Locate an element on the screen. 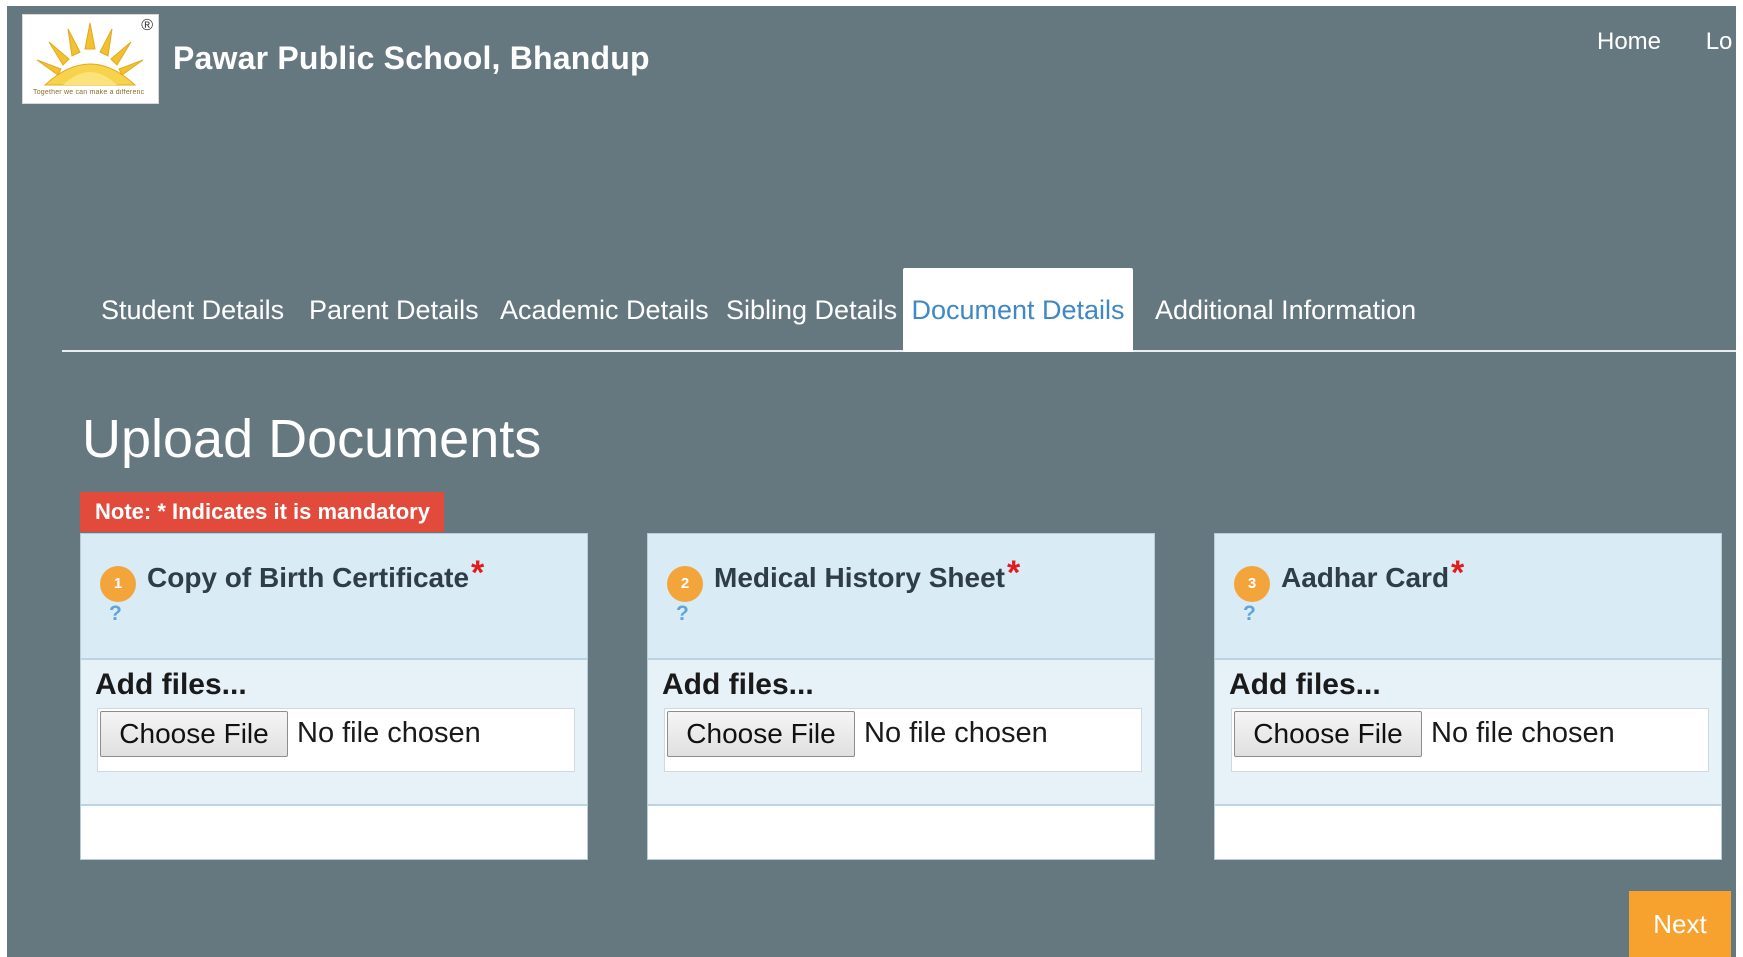 This screenshot has width=1743, height=957. document-title-text: Copy of Birth Certificate is located at coordinates (308, 577).